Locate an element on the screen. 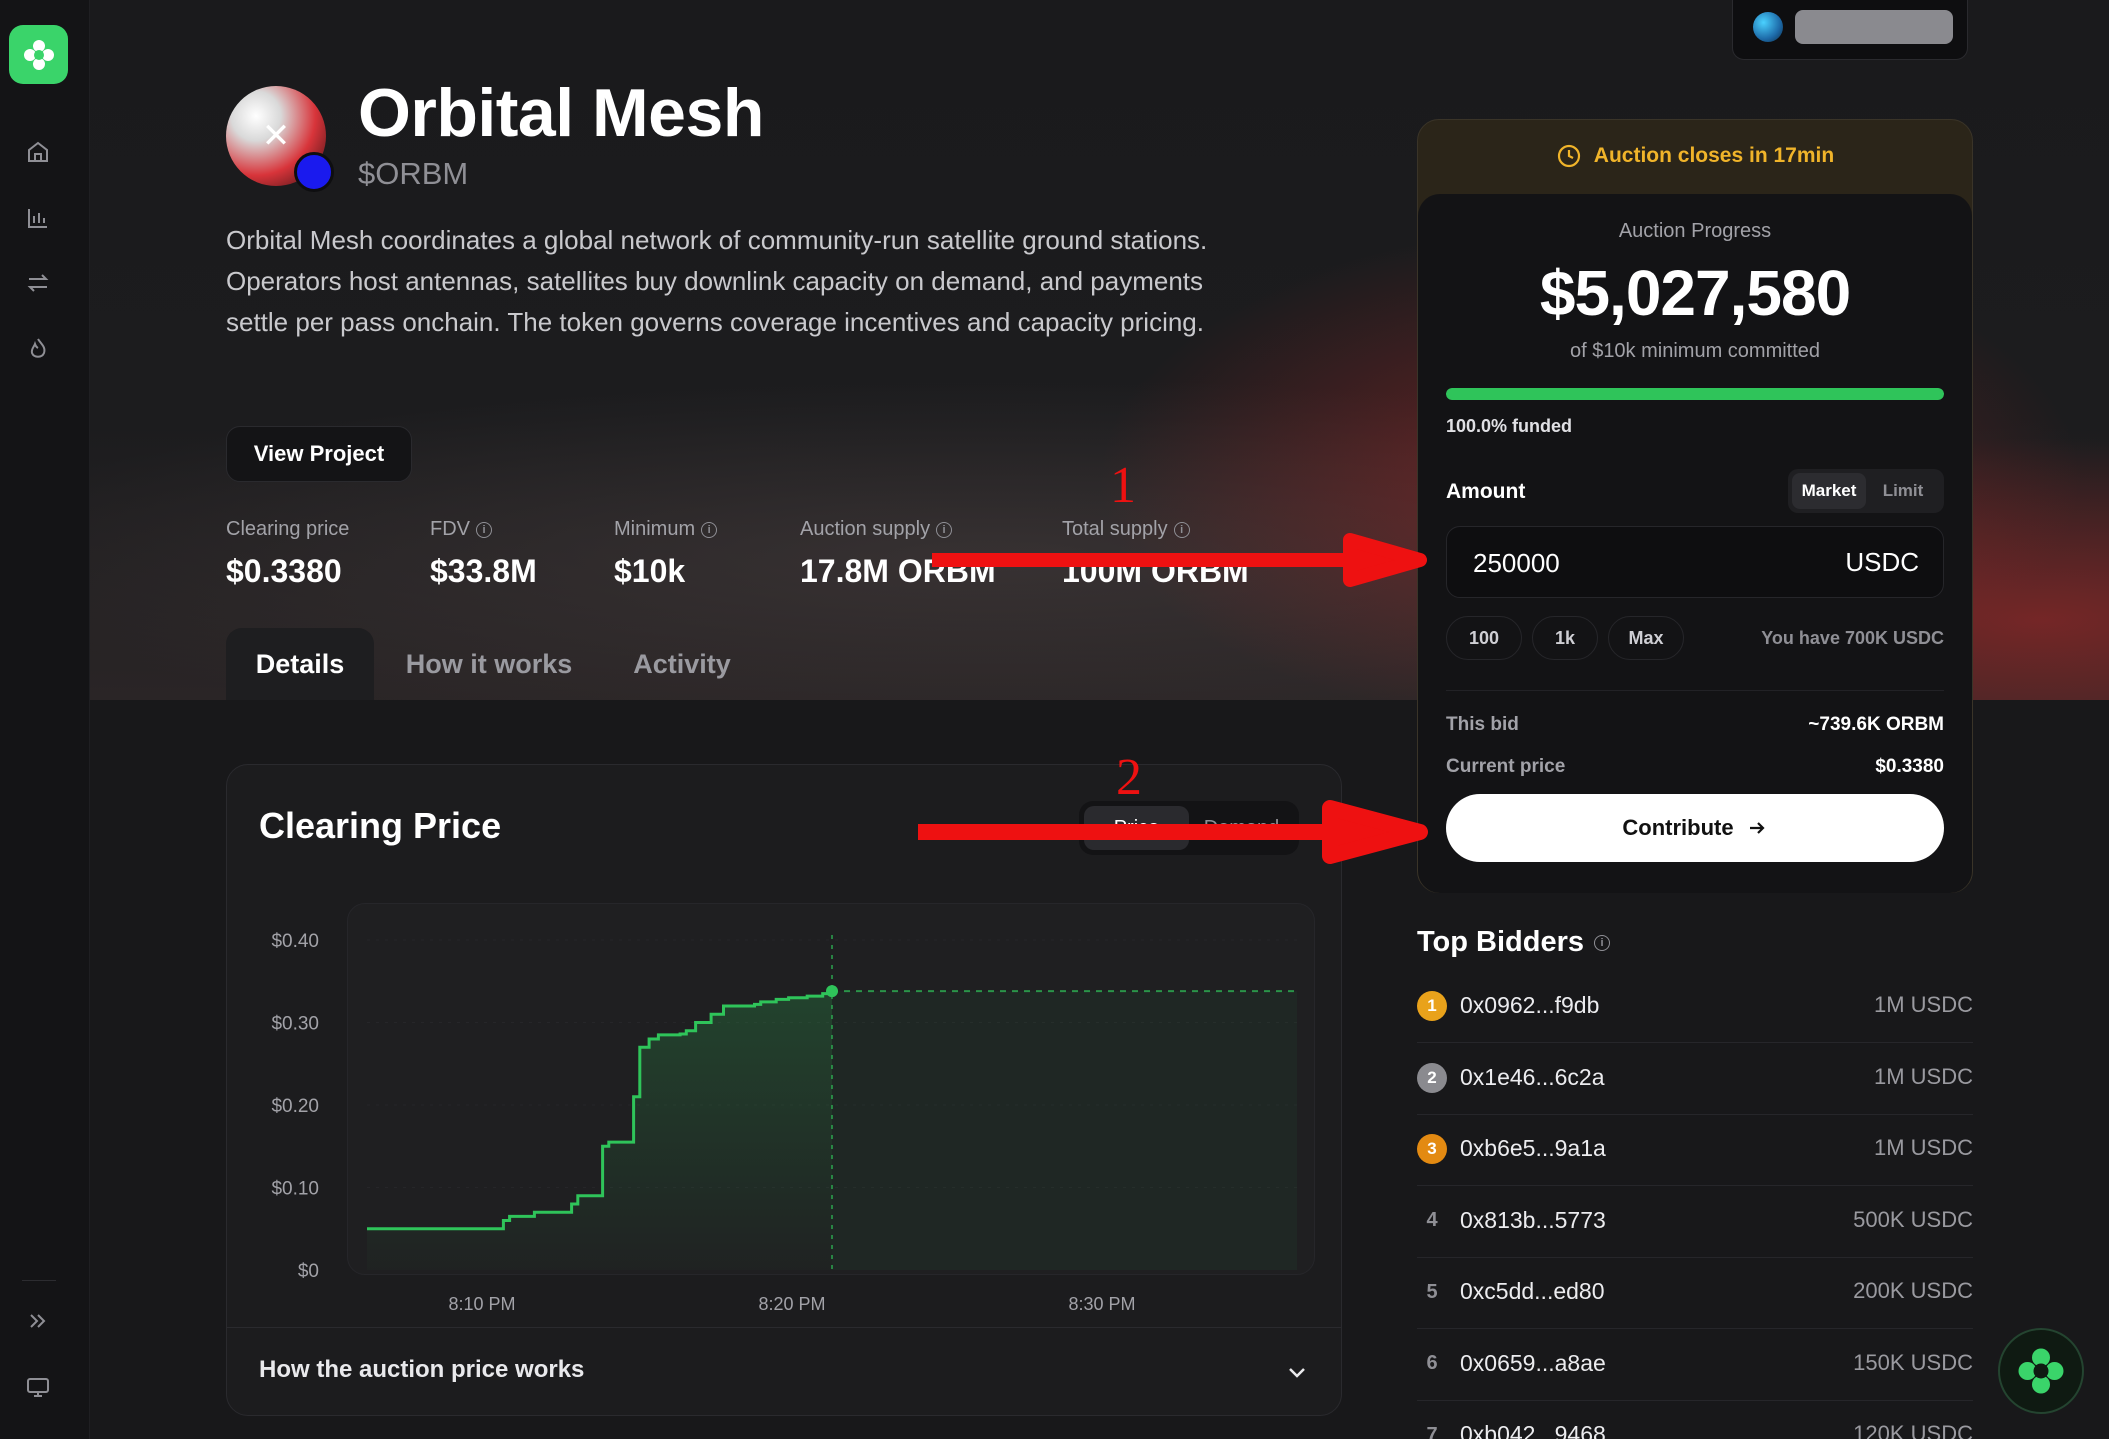  current-price-point is located at coordinates (832, 991).